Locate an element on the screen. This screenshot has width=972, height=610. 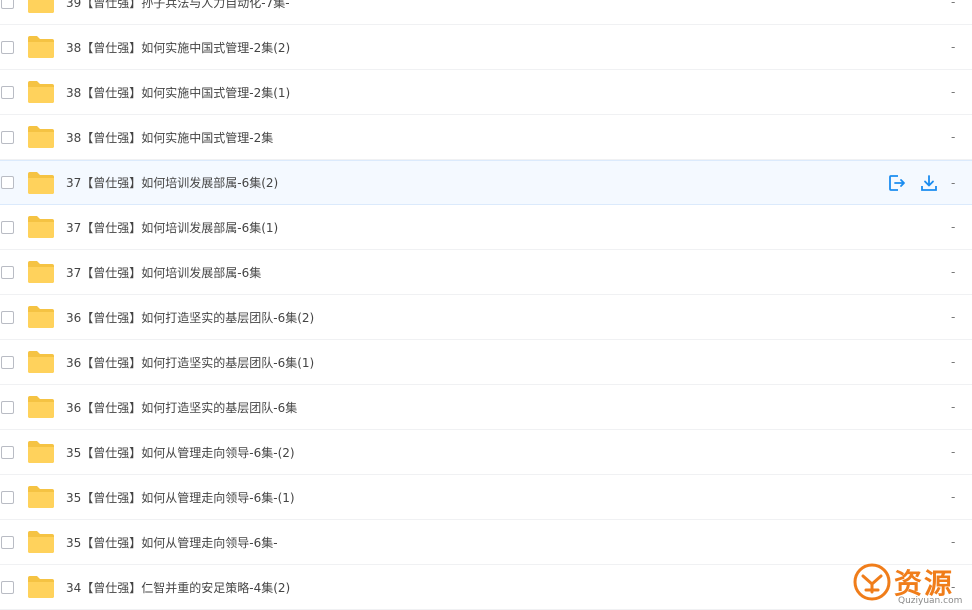
file-row: 36【曾仕强】如何打造坚实的基层团队-6集(2) - is located at coordinates (486, 317).